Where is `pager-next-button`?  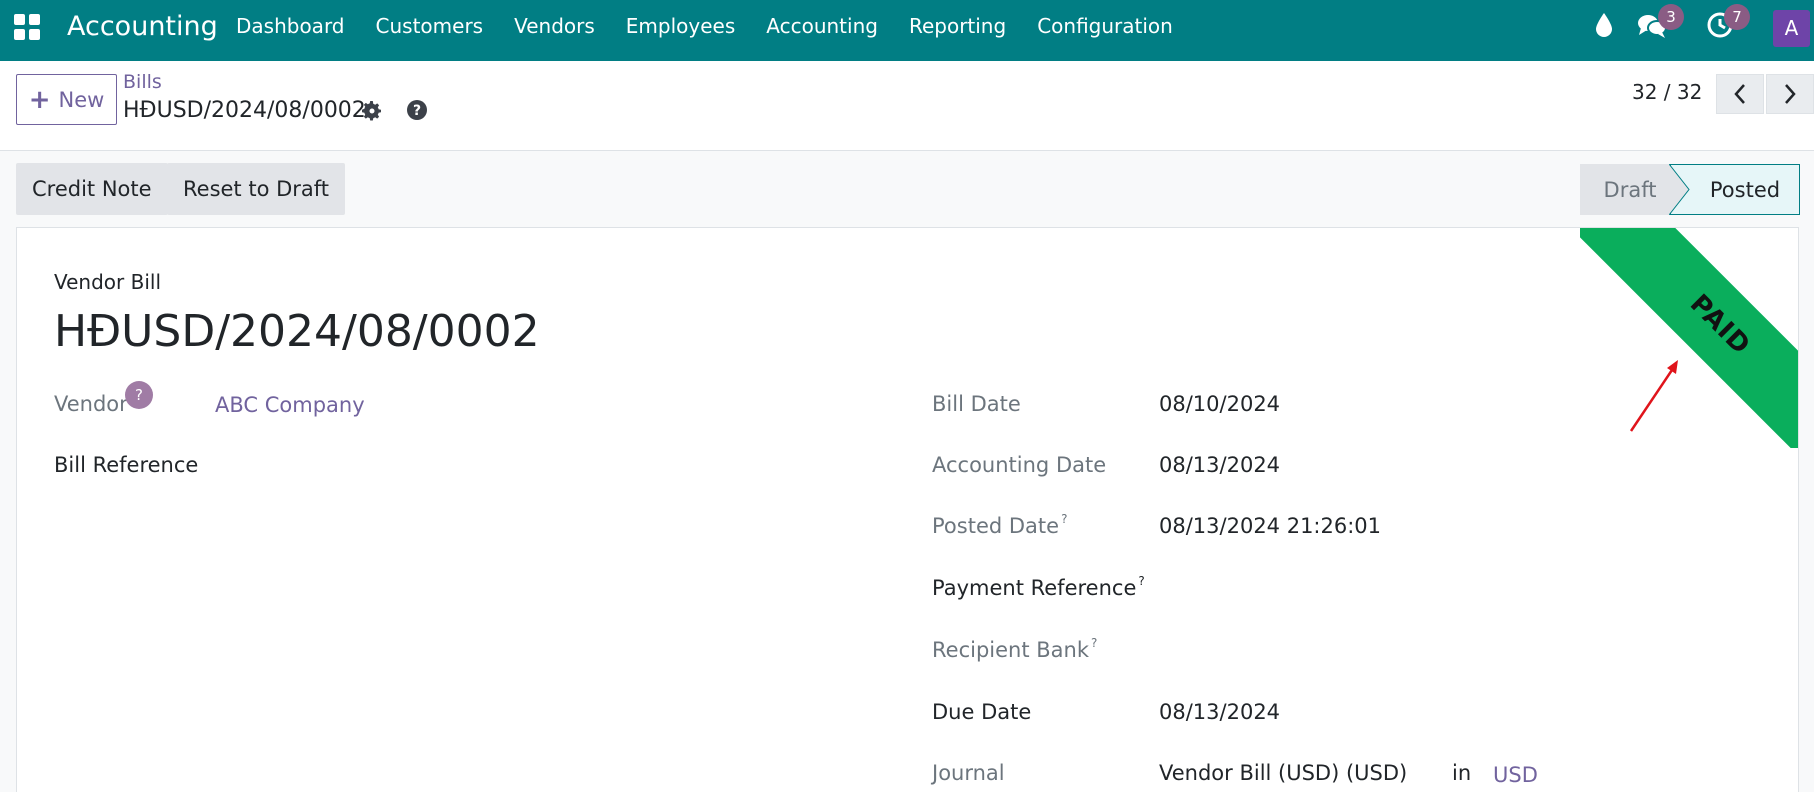
pager-next-button is located at coordinates (1790, 94).